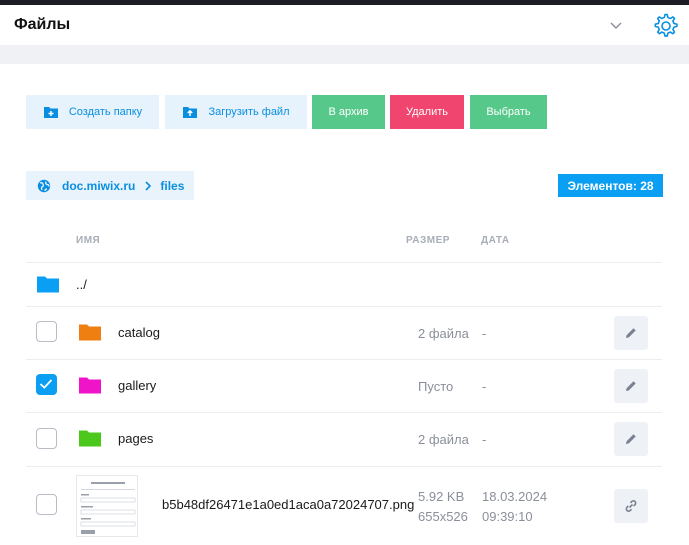 The height and width of the screenshot is (545, 689). I want to click on file-time: 09:39:10, so click(507, 516).